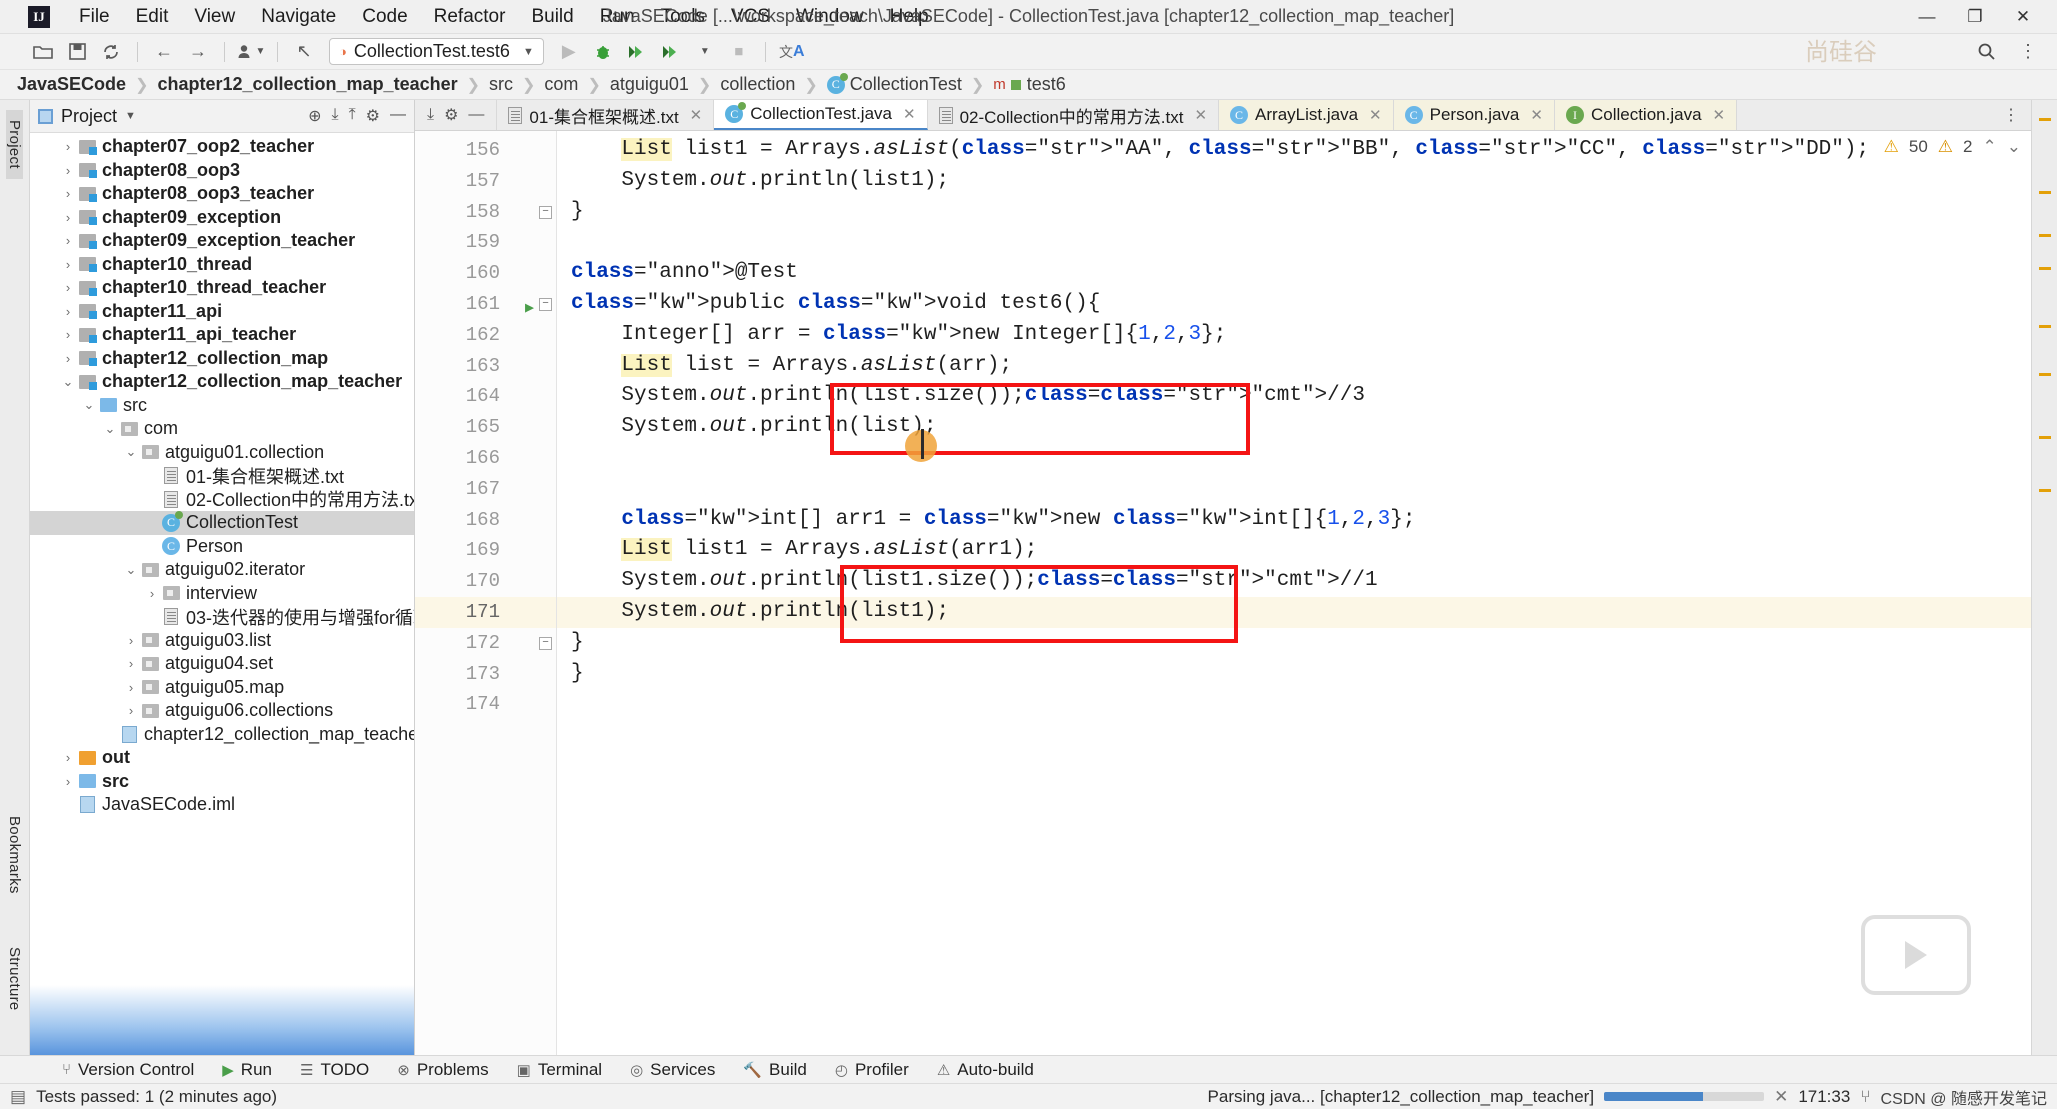 The height and width of the screenshot is (1109, 2057). Describe the element at coordinates (683, 17) in the screenshot. I see `menu-item-tools: Tools` at that location.